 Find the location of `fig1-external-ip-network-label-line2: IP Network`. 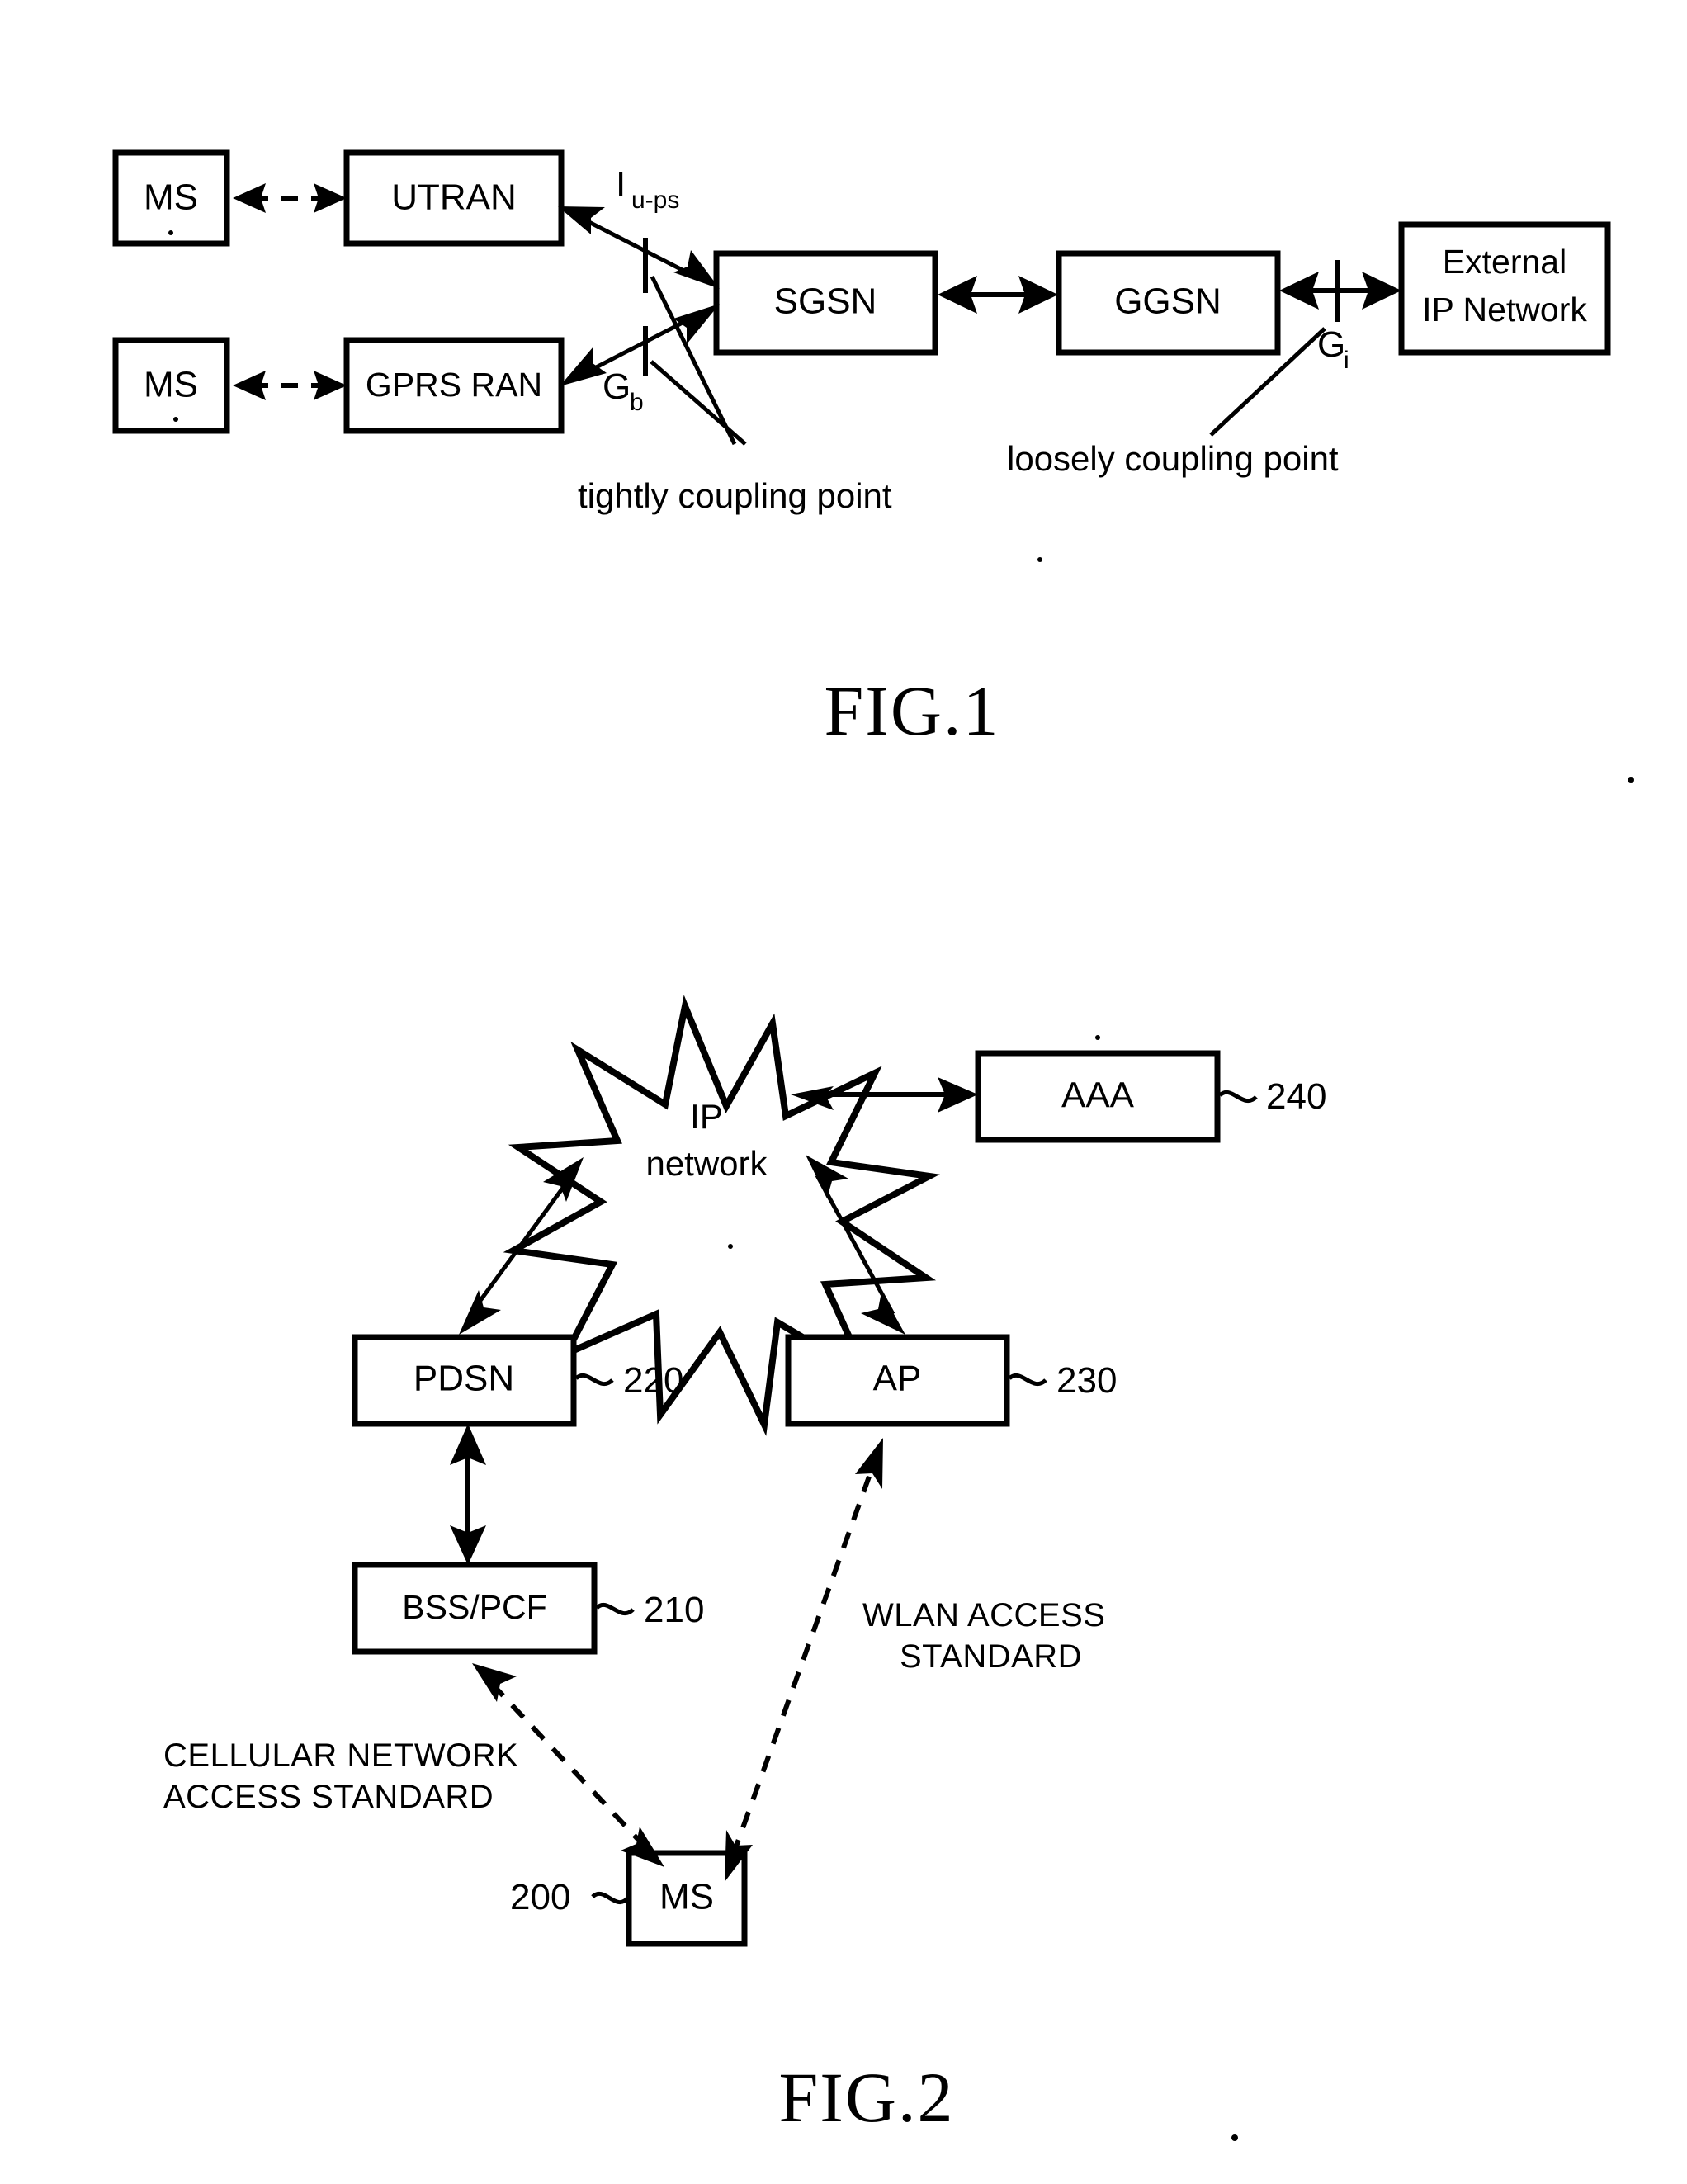

fig1-external-ip-network-label-line2: IP Network is located at coordinates (1504, 310).